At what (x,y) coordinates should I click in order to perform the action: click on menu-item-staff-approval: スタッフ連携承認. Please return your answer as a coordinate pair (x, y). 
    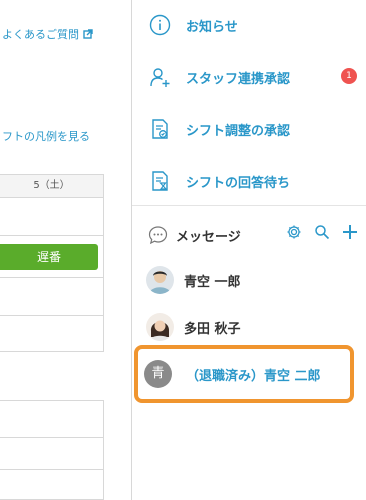
    Looking at the image, I should click on (219, 77).